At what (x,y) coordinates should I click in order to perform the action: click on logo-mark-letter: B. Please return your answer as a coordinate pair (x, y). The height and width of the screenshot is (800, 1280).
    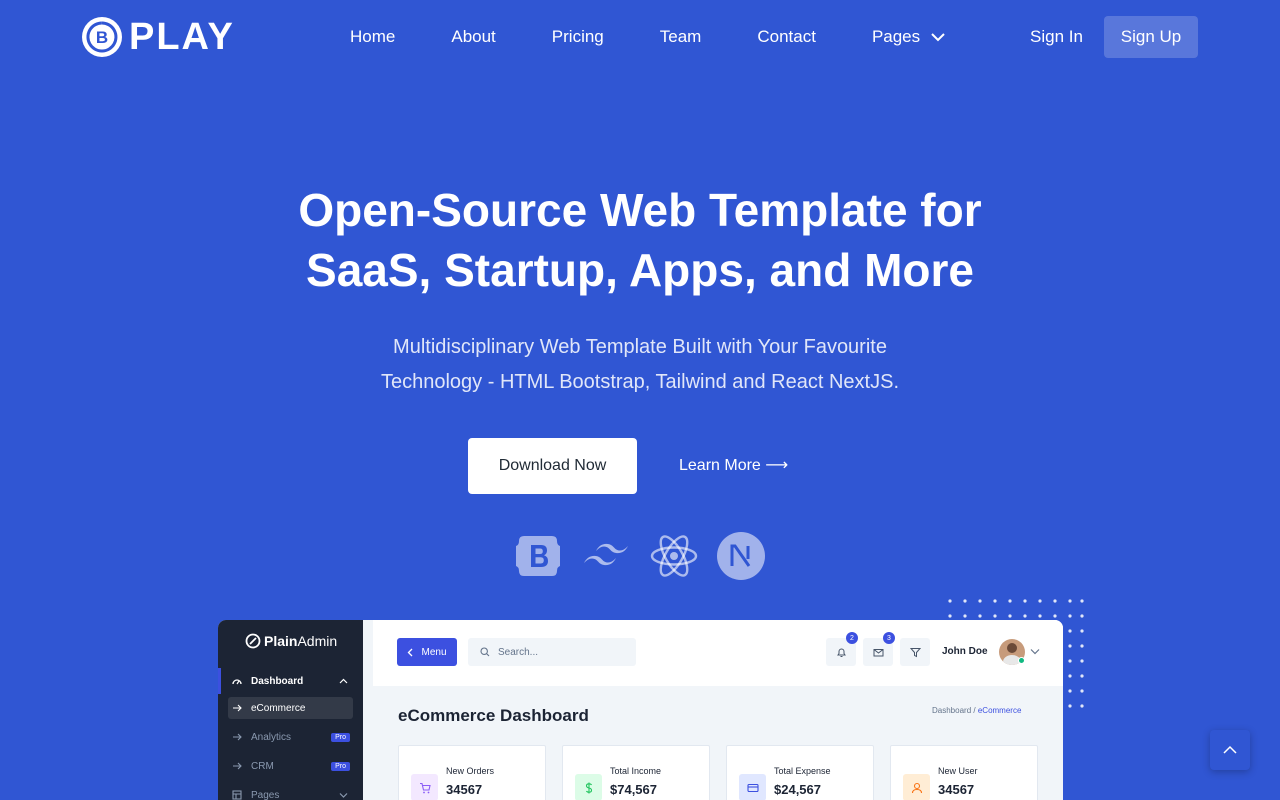
    Looking at the image, I should click on (102, 37).